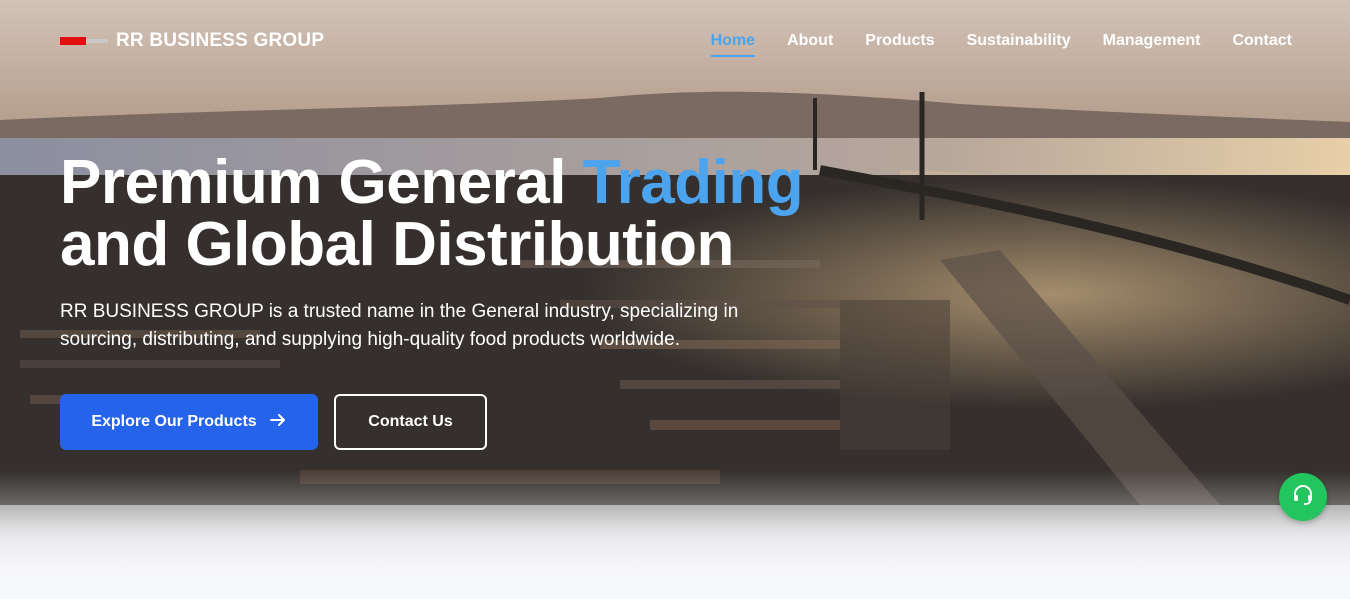  What do you see at coordinates (397, 244) in the screenshot?
I see `hero-title-line2: and Global Distribution` at bounding box center [397, 244].